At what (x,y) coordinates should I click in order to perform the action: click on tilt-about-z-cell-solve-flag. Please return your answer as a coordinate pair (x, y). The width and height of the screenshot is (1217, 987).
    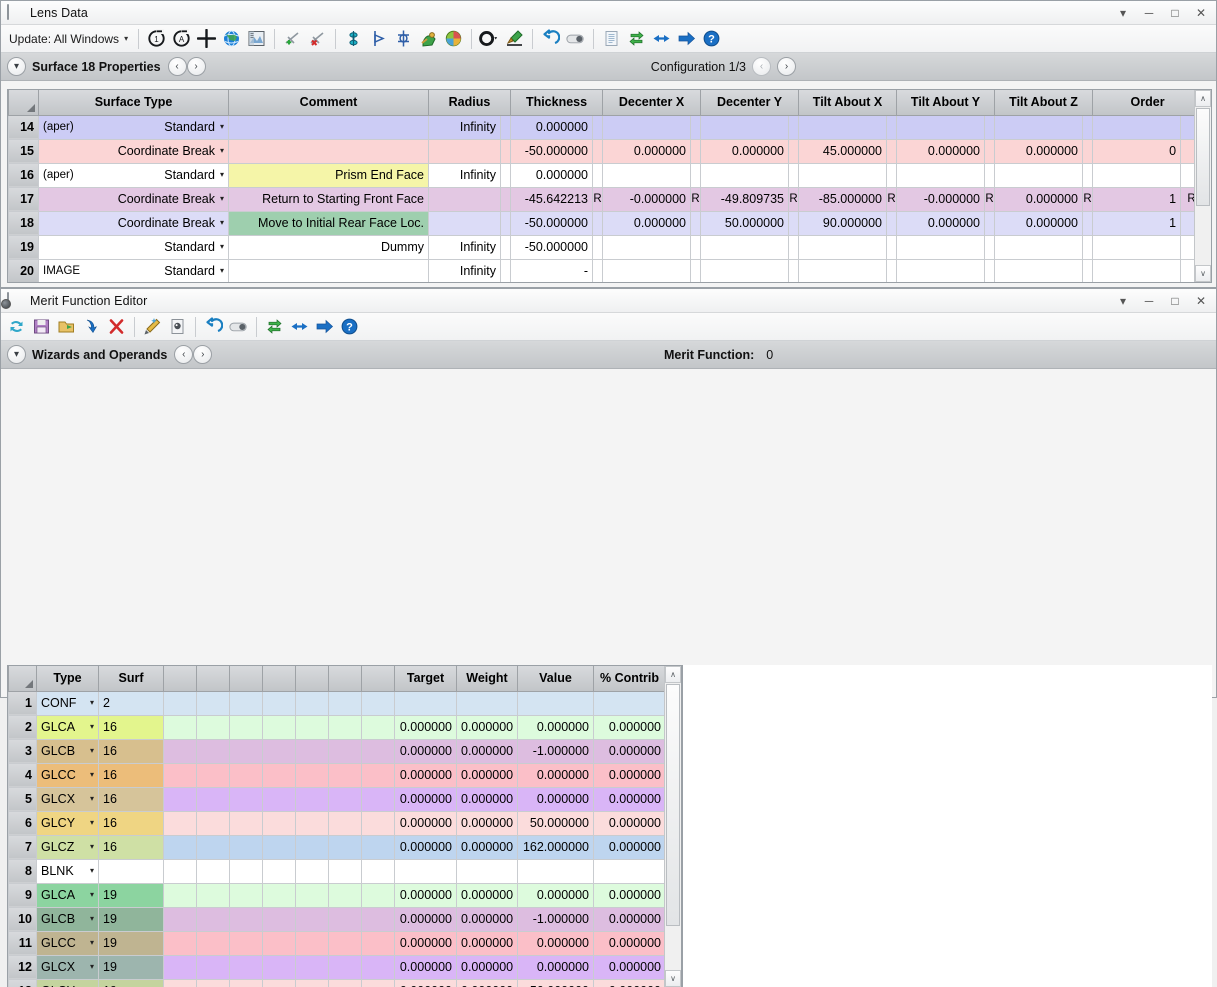
    Looking at the image, I should click on (1088, 175).